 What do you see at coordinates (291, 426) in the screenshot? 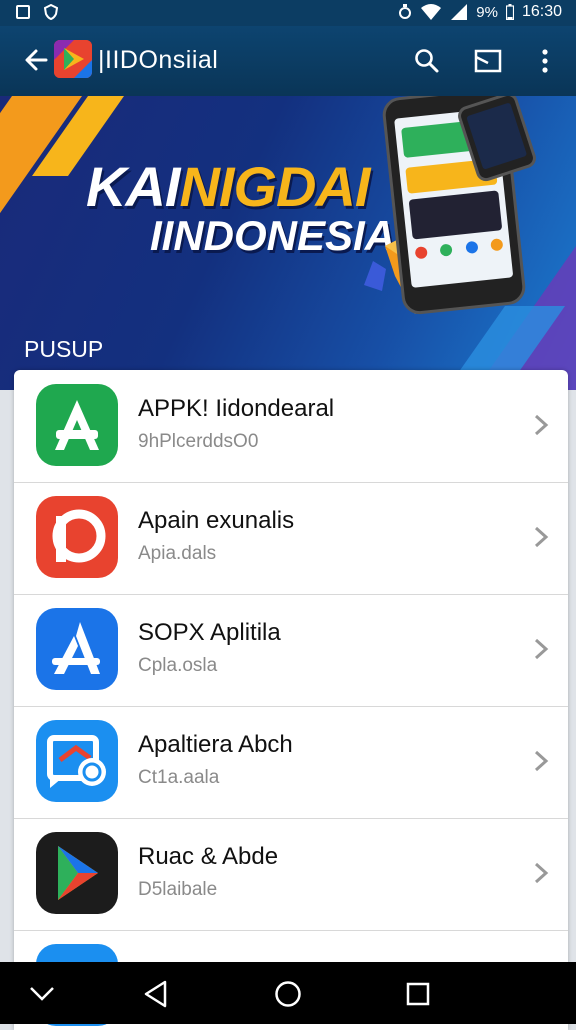
I see `list-item: APPK! Iidondearal 9hPlcerddsO0` at bounding box center [291, 426].